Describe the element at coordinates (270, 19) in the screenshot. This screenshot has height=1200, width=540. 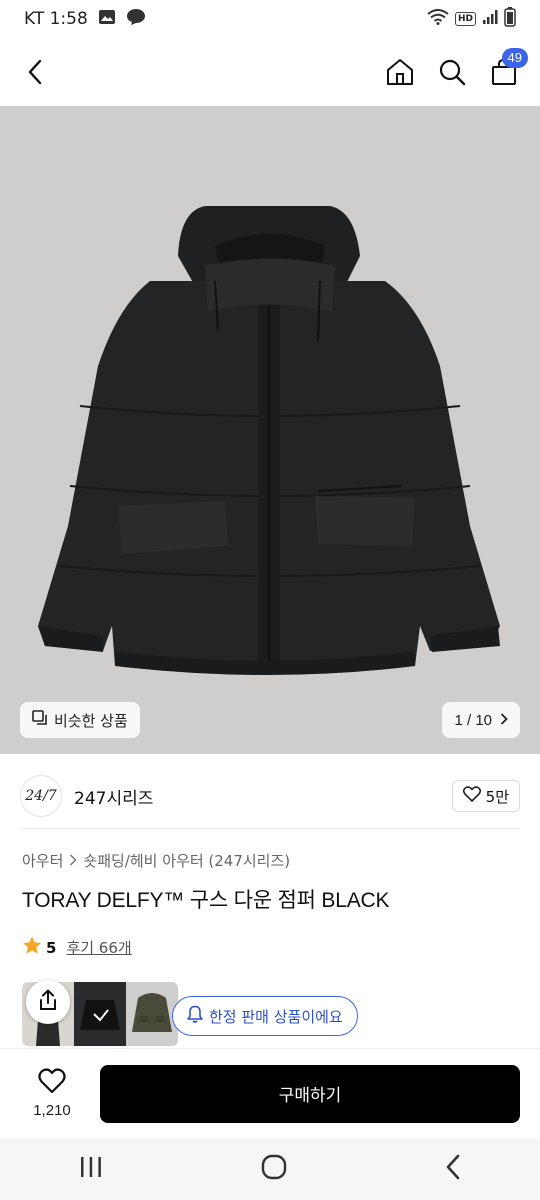
I see `status-bar: KT 1:58 HD` at that location.